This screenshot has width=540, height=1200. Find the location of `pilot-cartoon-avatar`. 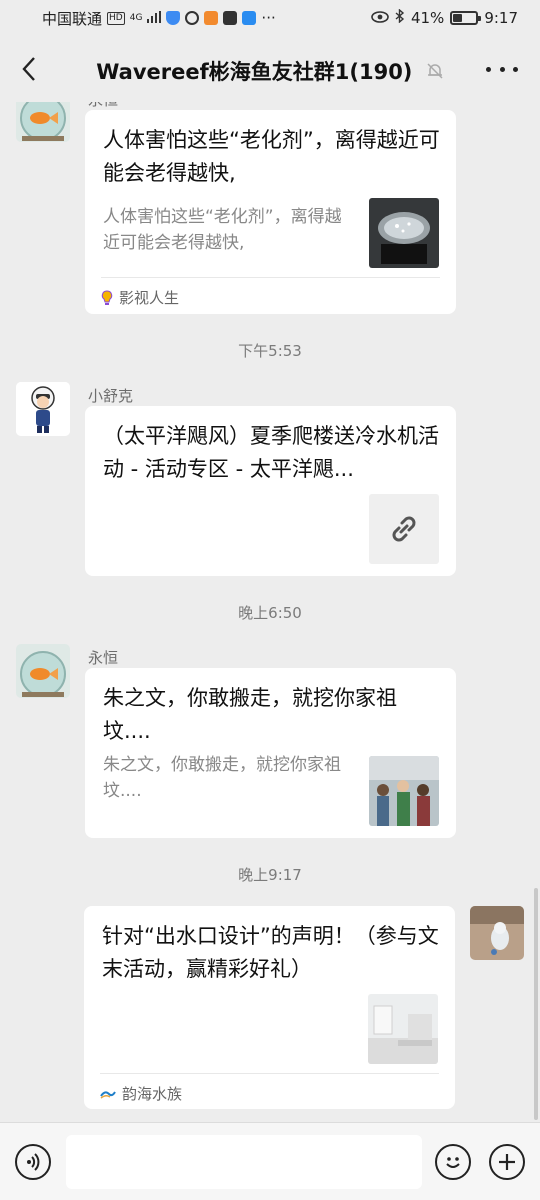

pilot-cartoon-avatar is located at coordinates (43, 409).